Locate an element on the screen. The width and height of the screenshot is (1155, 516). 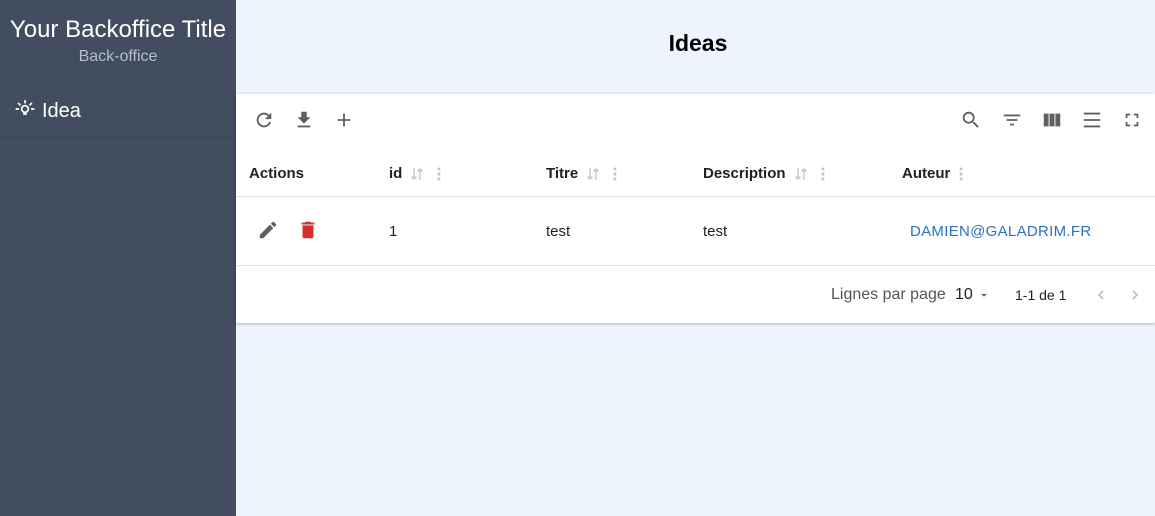
lightbulb-icon is located at coordinates (25, 111).